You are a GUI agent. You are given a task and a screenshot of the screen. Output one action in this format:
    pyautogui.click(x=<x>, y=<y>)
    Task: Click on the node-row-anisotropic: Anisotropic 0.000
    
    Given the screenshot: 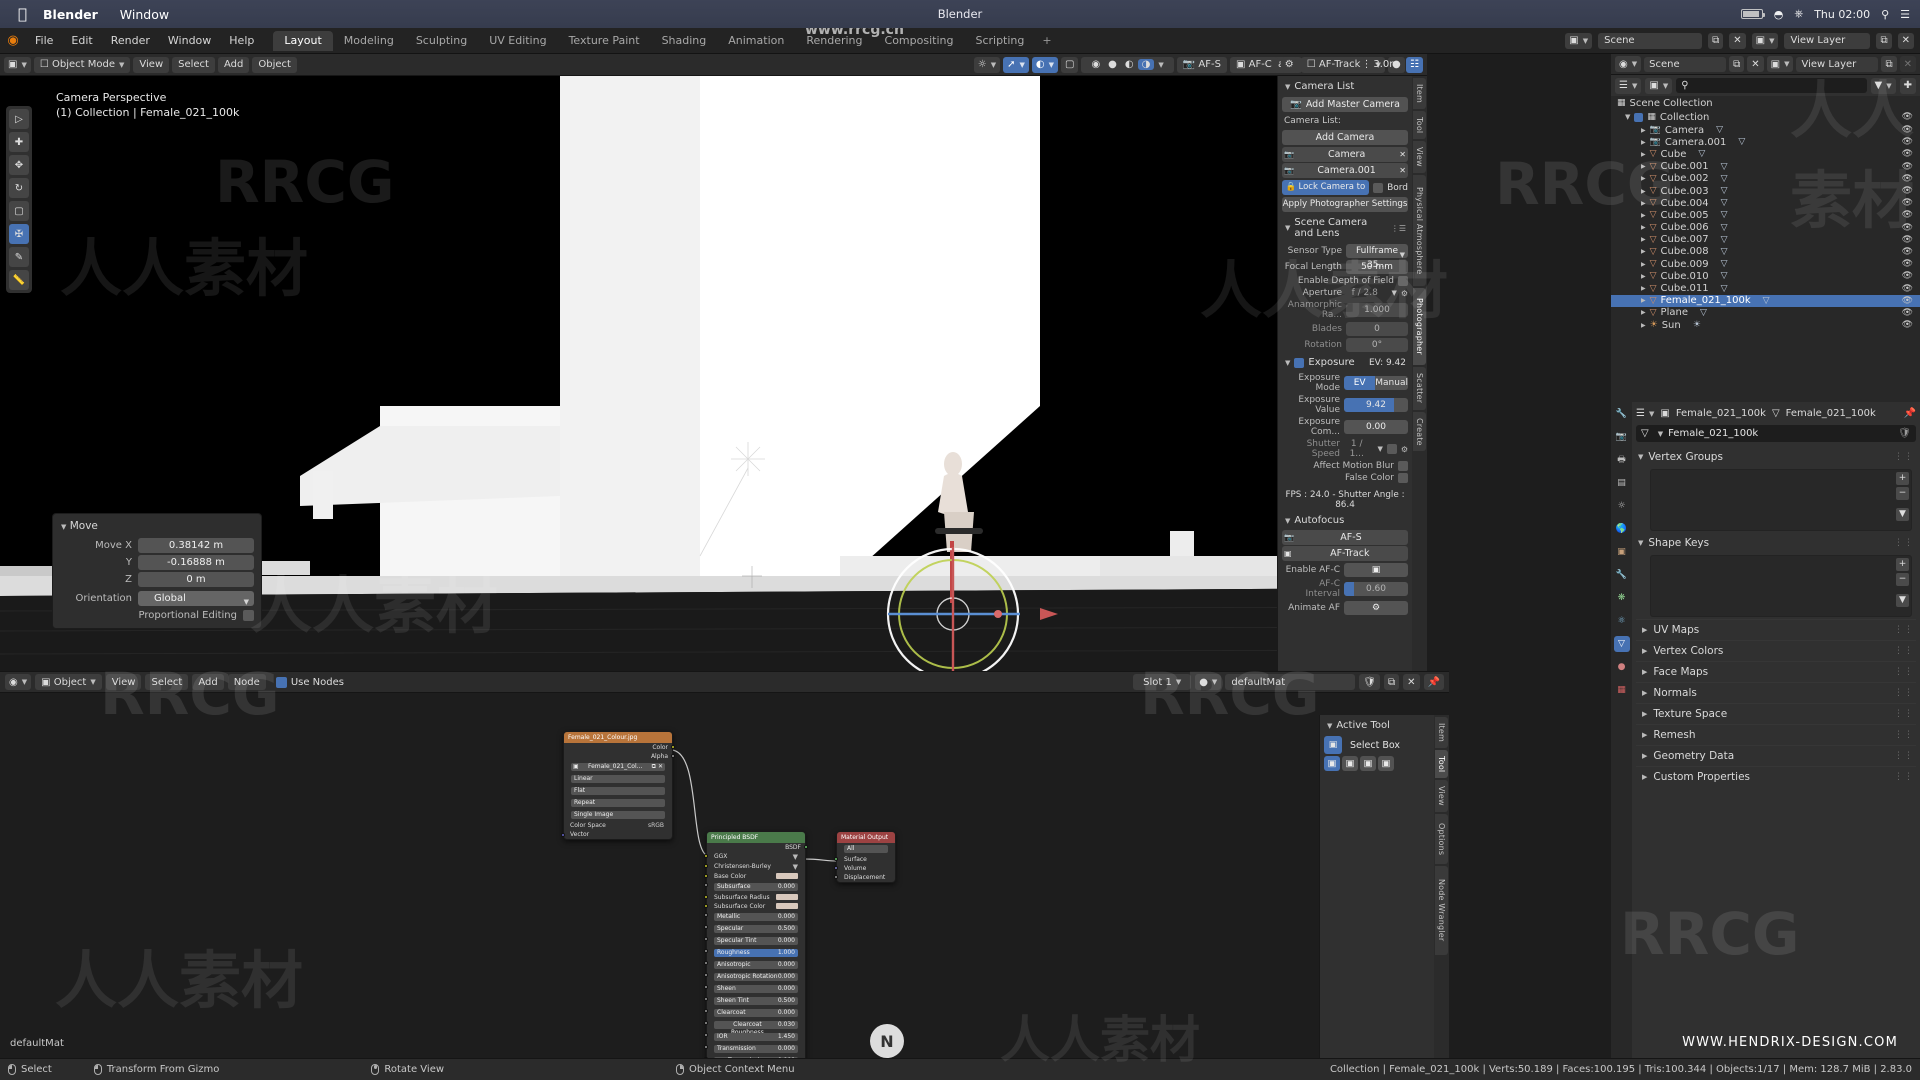 What is the action you would take?
    pyautogui.click(x=754, y=965)
    